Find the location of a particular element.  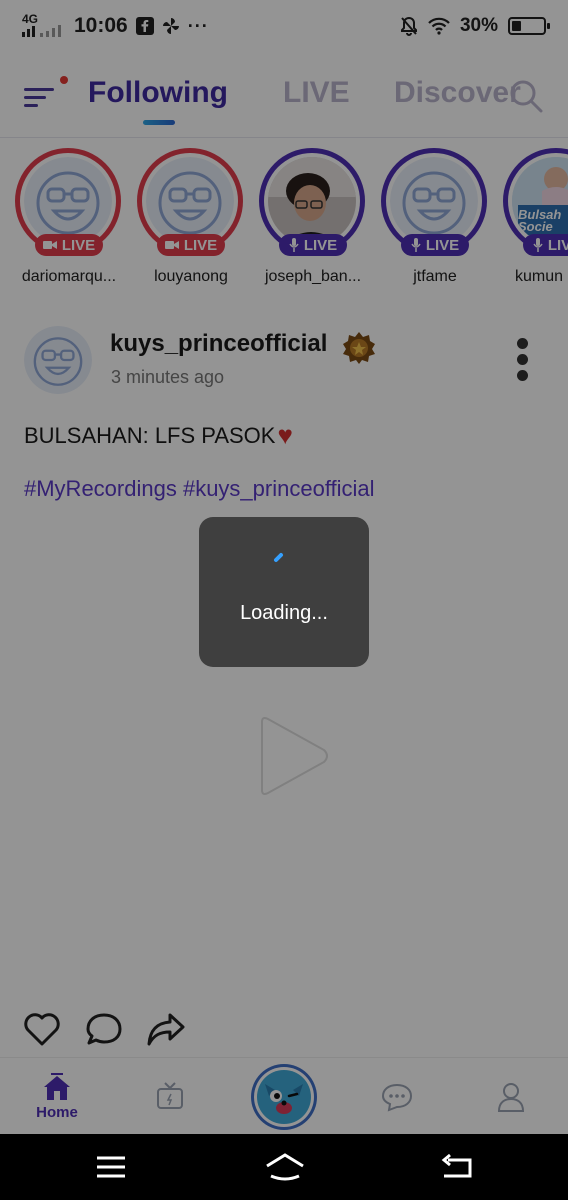

back-icon is located at coordinates (458, 1167).